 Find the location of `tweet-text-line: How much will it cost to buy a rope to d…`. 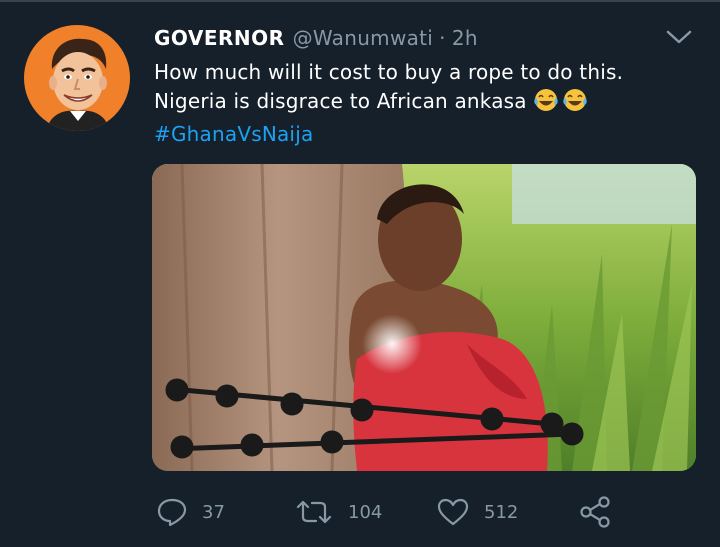

tweet-text-line: How much will it cost to buy a rope to d… is located at coordinates (389, 72).